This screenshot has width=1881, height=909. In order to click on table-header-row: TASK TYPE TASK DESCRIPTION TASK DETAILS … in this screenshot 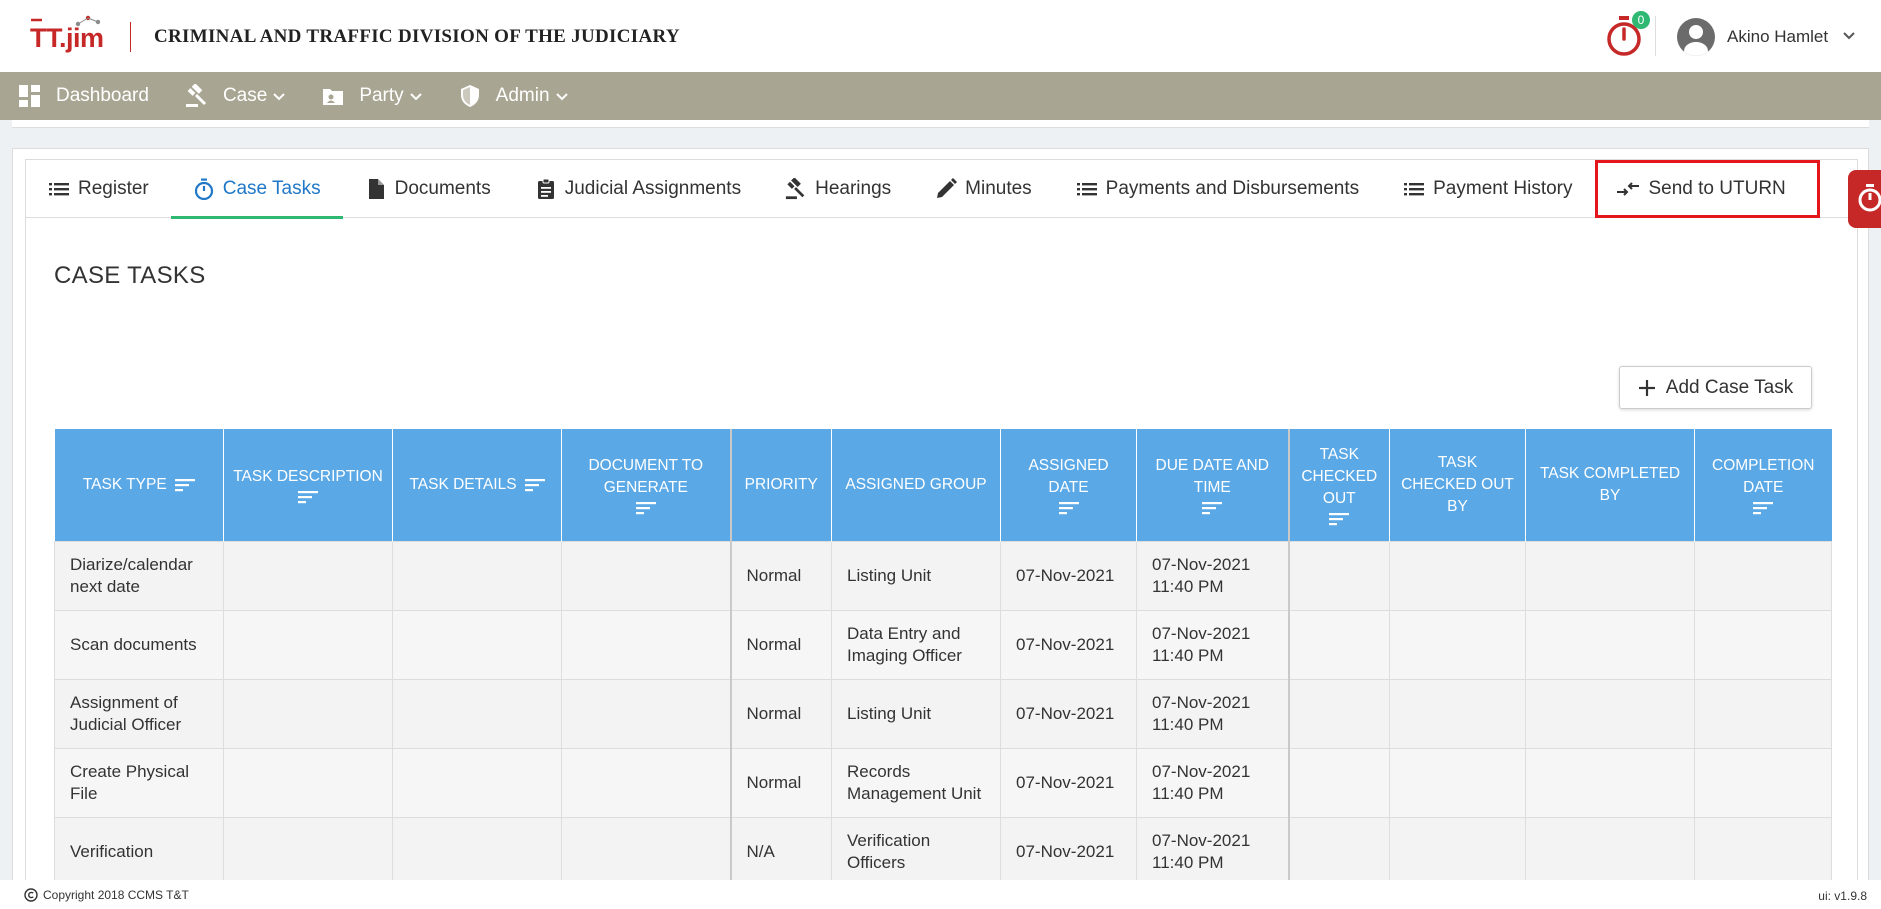, I will do `click(943, 485)`.